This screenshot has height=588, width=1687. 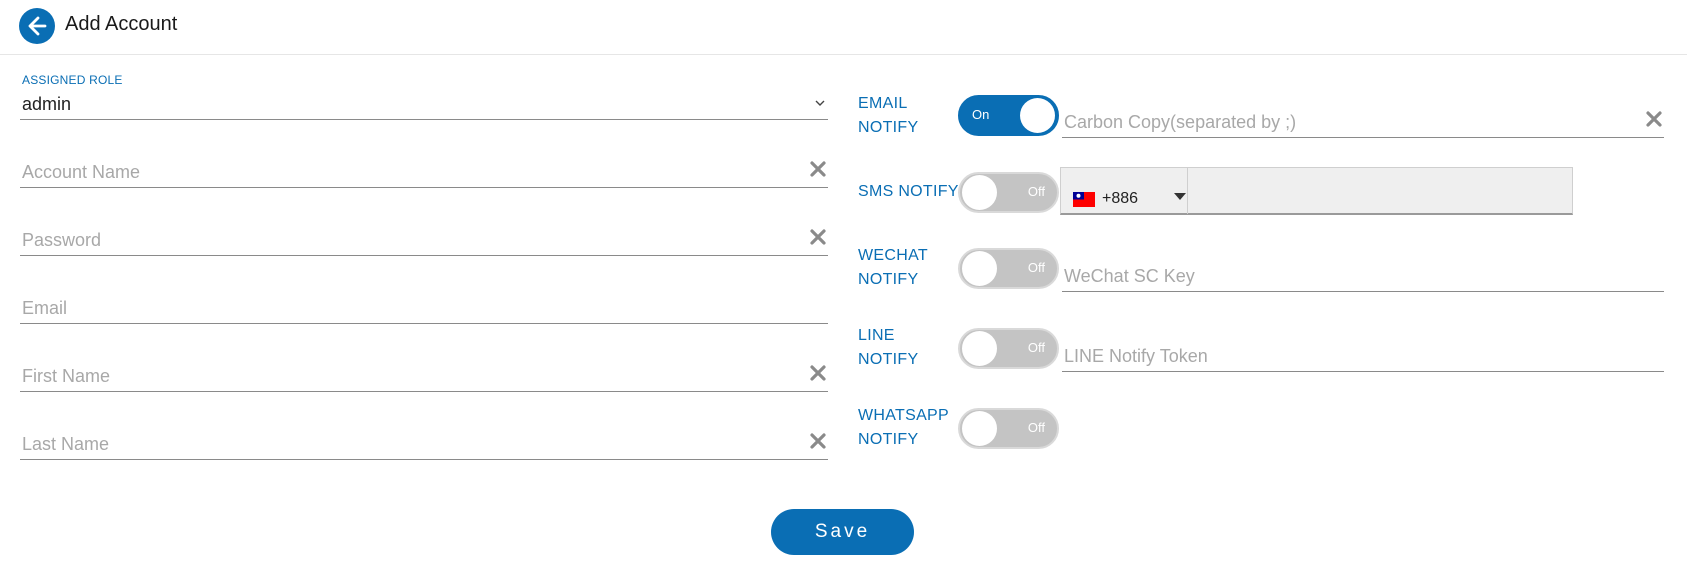 I want to click on save-button: Save, so click(x=842, y=532).